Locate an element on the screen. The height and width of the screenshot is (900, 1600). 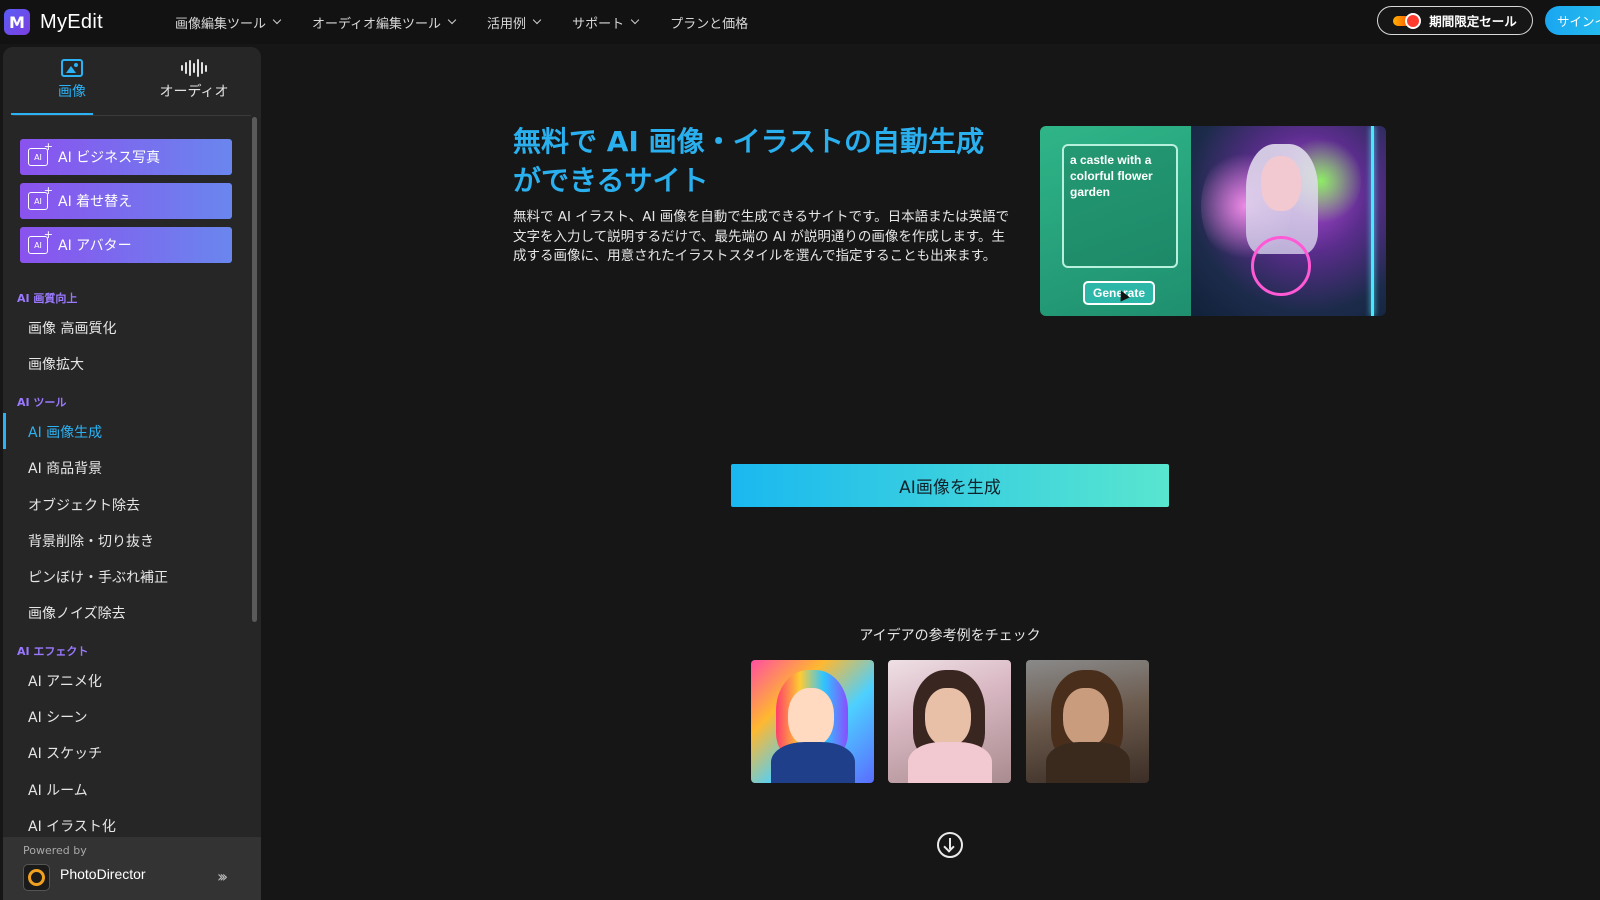
sidebar-item-object-removal: オブジェクト除去 is located at coordinates (84, 505).